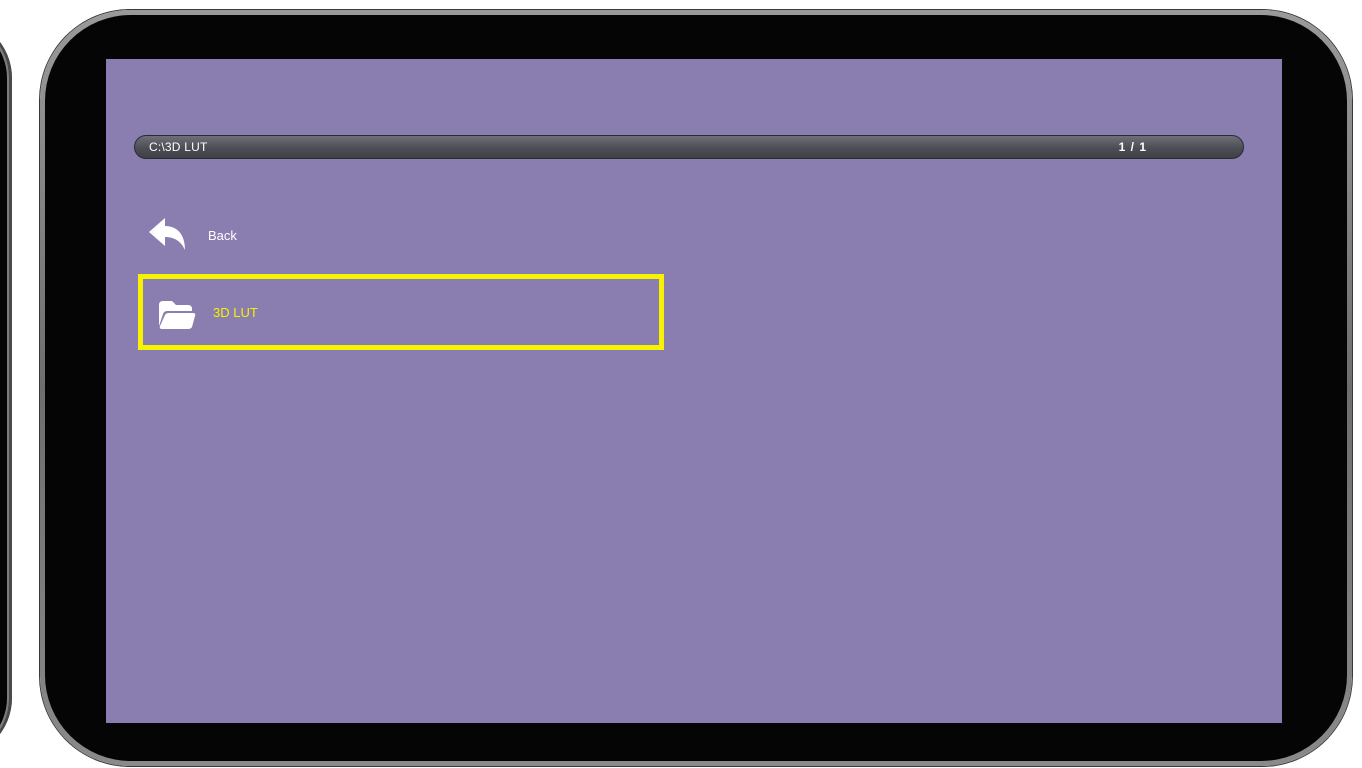 This screenshot has height=768, width=1362. I want to click on back-label: Back, so click(222, 235).